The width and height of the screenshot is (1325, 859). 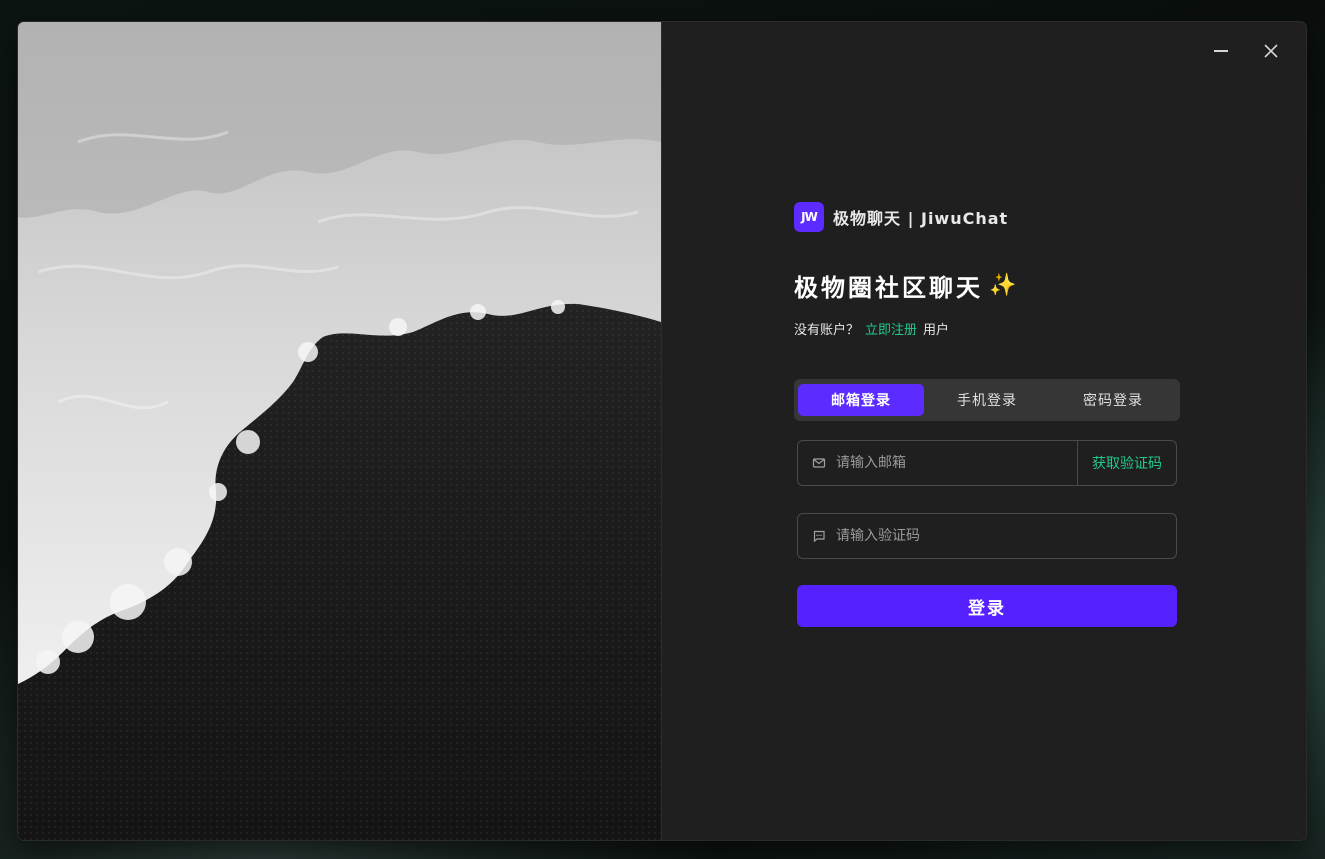 What do you see at coordinates (984, 285) in the screenshot?
I see `page-title: 极物圈社区聊天 ✨` at bounding box center [984, 285].